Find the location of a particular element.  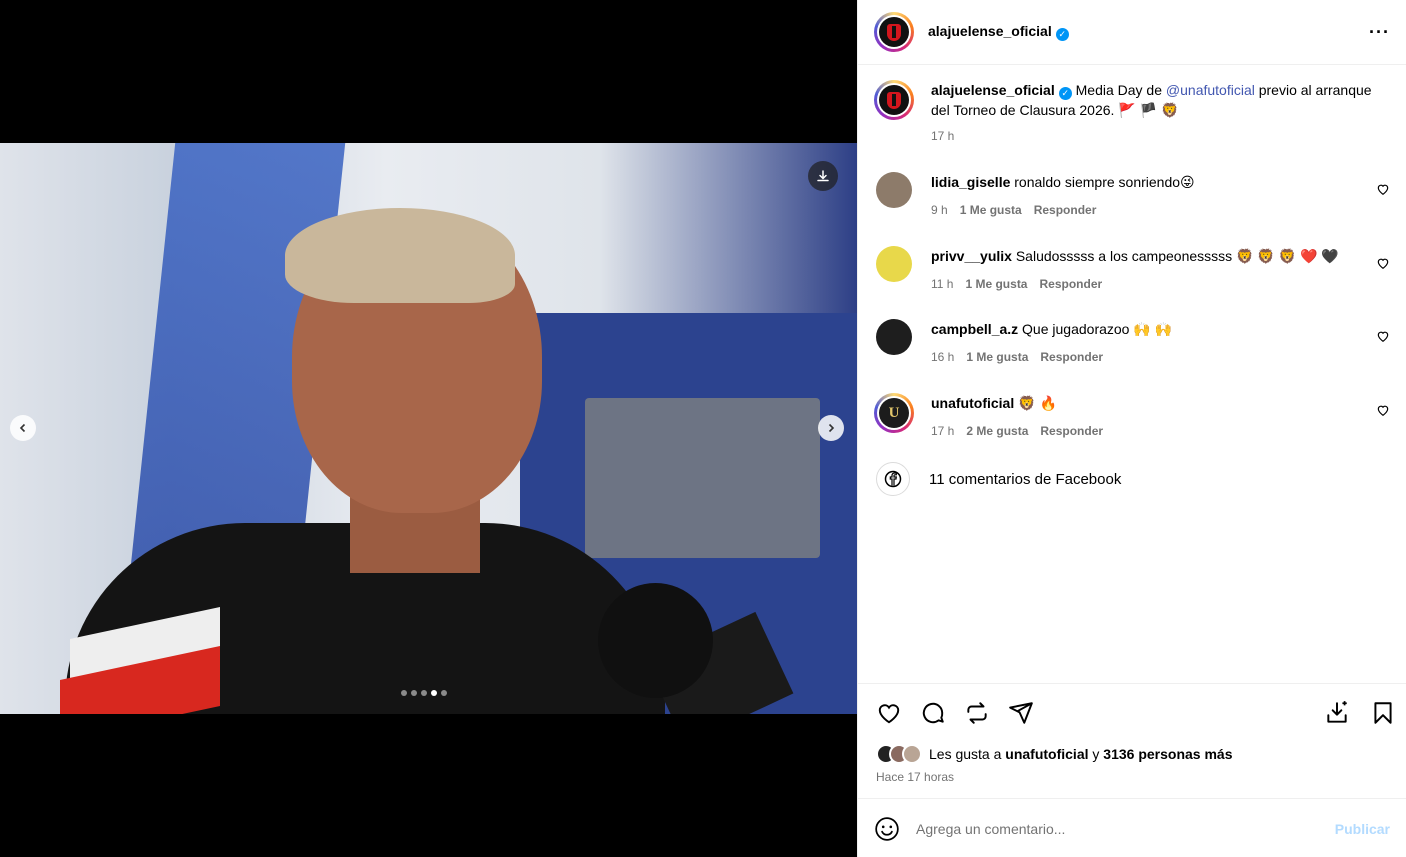

comment-time: 9 h is located at coordinates (939, 210).